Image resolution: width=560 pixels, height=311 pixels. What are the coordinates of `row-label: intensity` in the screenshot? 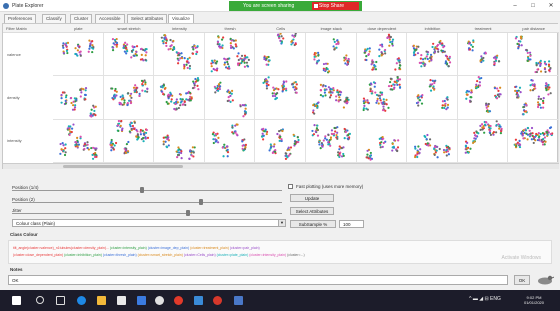 It's located at (14, 140).